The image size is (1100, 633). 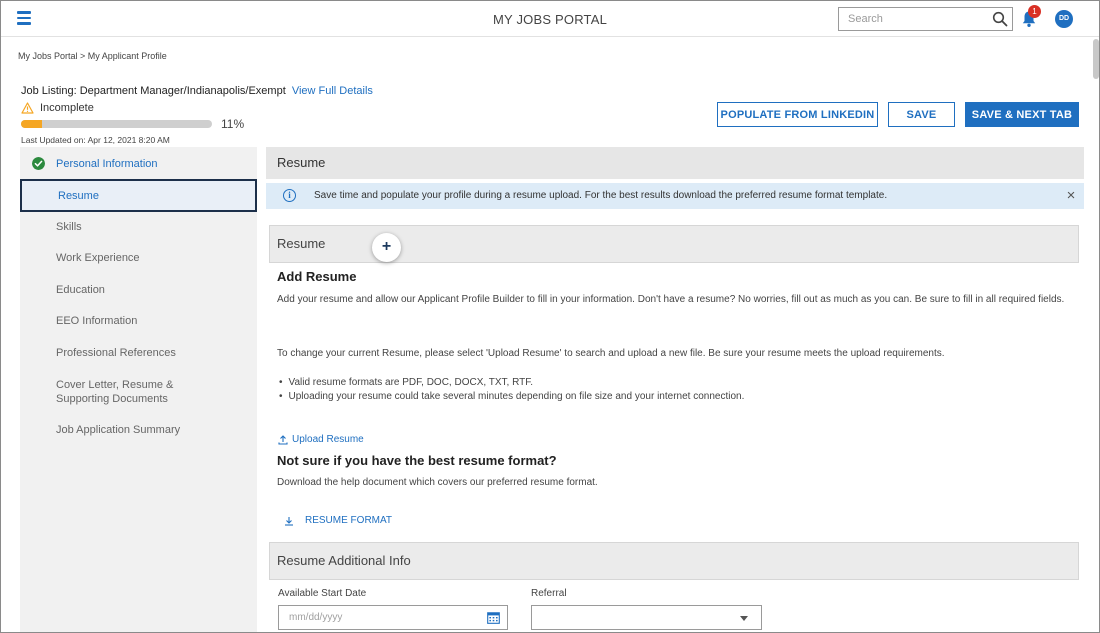 What do you see at coordinates (674, 561) in the screenshot?
I see `section-header-additional-info: Resume Additional Info` at bounding box center [674, 561].